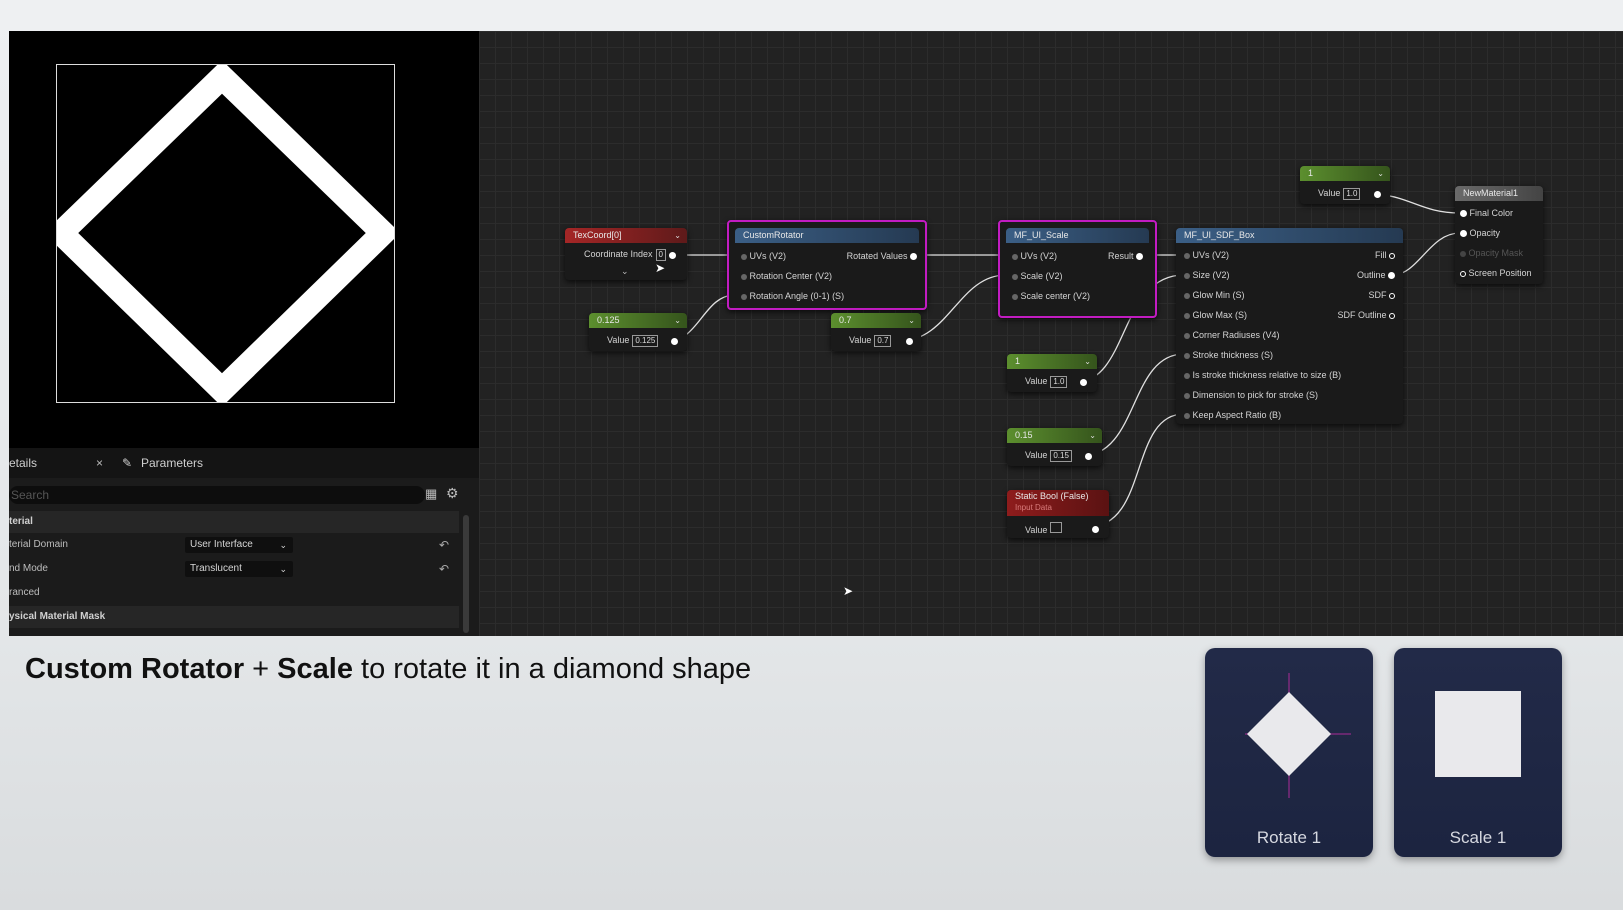 This screenshot has width=1623, height=910. Describe the element at coordinates (1228, 355) in the screenshot. I see `input-pin: Stroke thickness (S)` at that location.